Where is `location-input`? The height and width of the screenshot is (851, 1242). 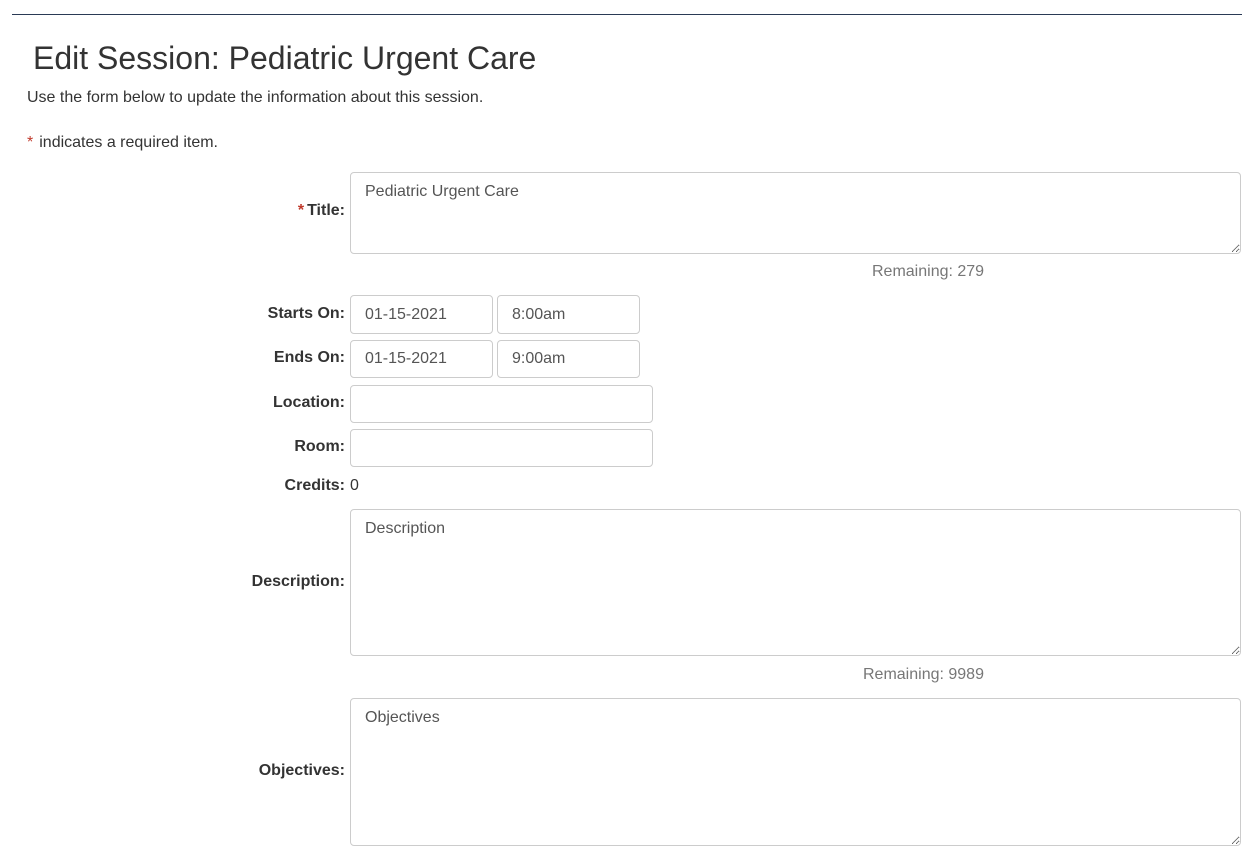 location-input is located at coordinates (501, 404).